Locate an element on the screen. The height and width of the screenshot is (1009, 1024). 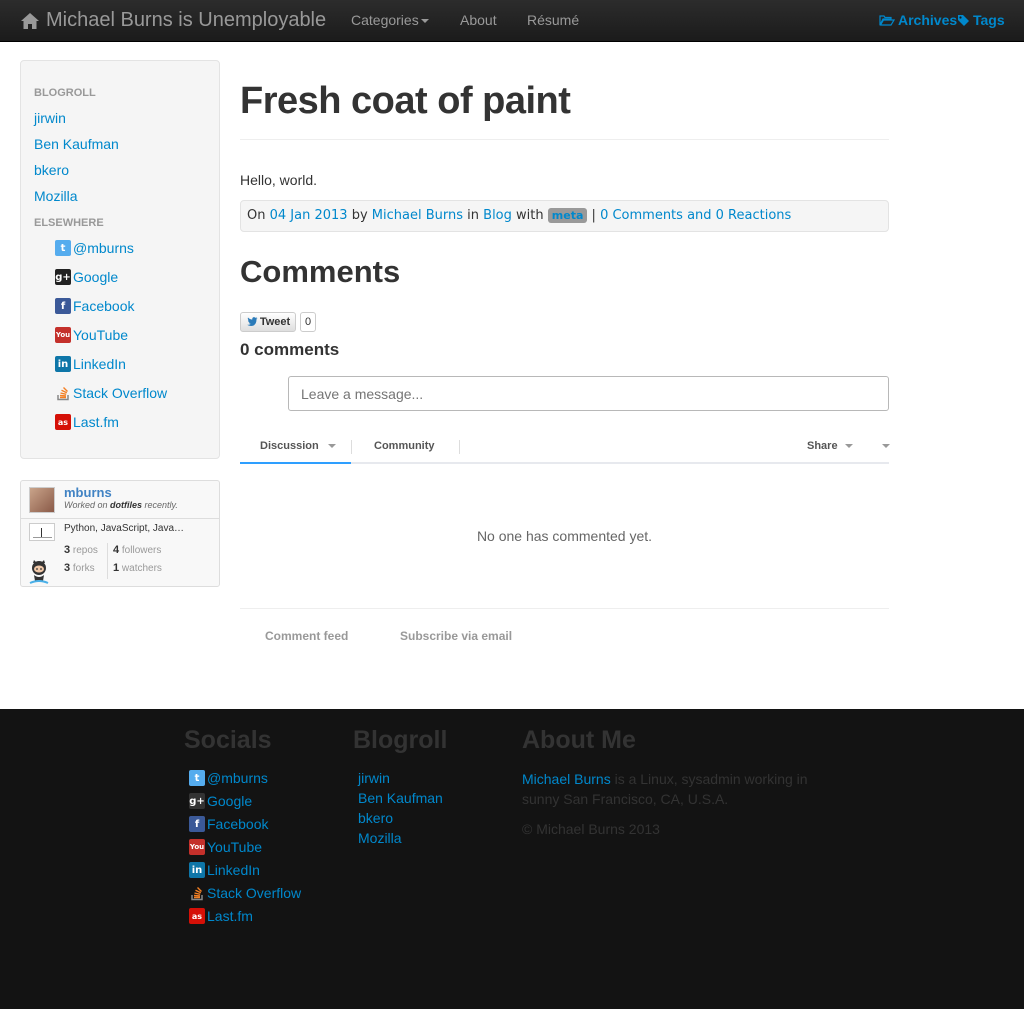
tab-discussion: Discussion is located at coordinates (298, 446).